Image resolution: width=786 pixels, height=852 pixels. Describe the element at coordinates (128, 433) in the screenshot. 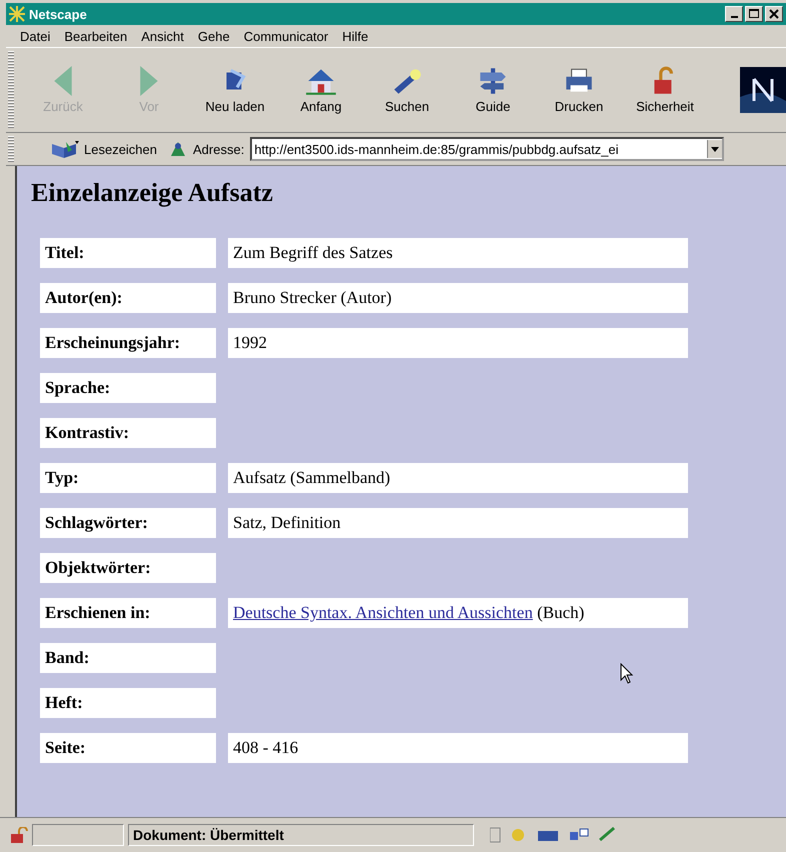

I see `field-label: Kontrastiv:` at that location.